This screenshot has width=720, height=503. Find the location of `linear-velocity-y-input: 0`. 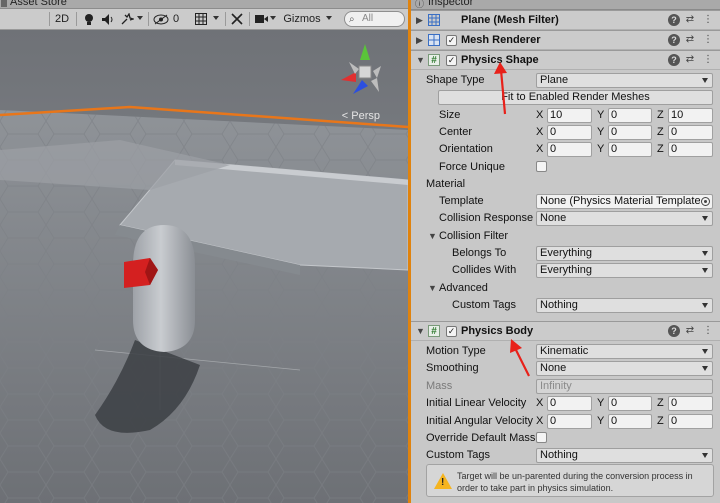

linear-velocity-y-input: 0 is located at coordinates (630, 403).